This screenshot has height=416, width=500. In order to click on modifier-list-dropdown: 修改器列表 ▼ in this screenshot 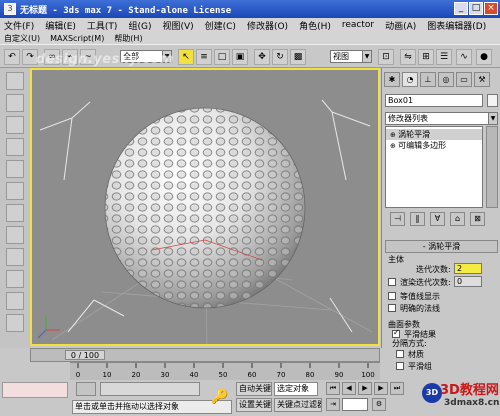, I will do `click(441, 118)`.